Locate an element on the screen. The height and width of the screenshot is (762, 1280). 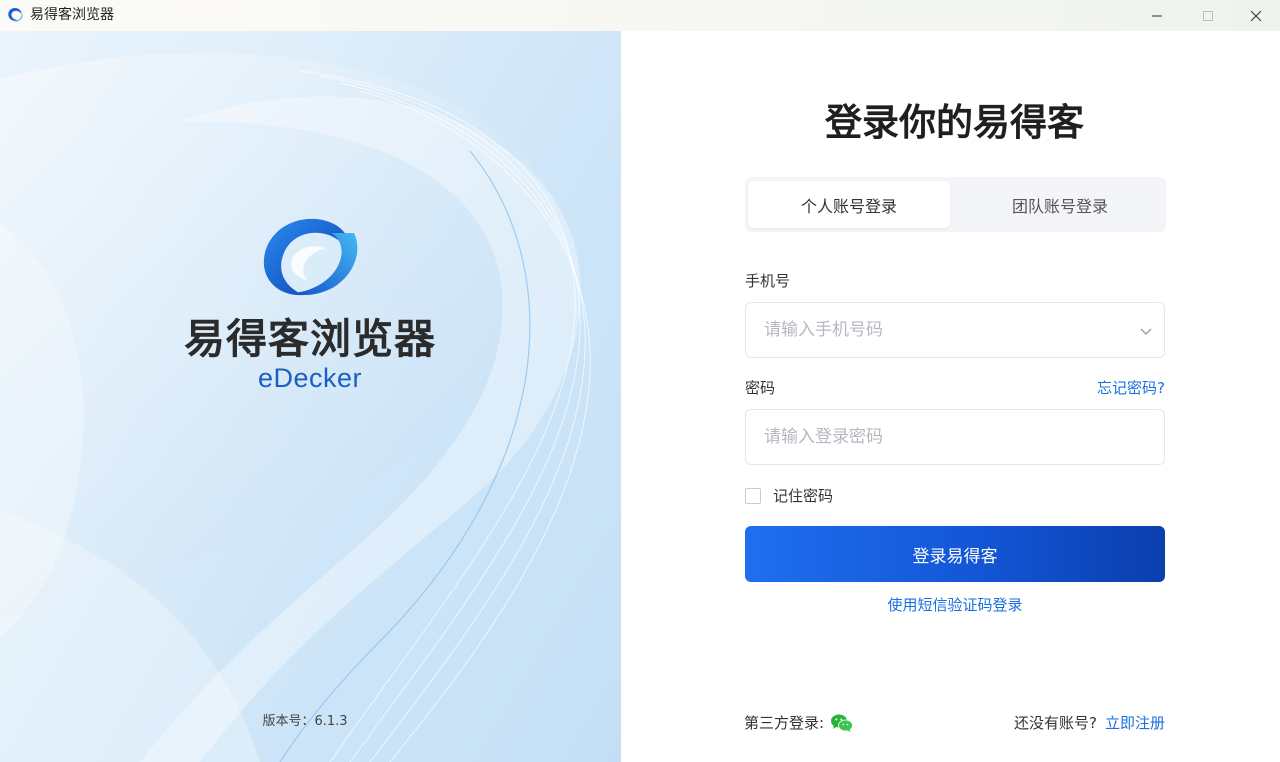
title-bar: 易得客浏览器 is located at coordinates (640, 15).